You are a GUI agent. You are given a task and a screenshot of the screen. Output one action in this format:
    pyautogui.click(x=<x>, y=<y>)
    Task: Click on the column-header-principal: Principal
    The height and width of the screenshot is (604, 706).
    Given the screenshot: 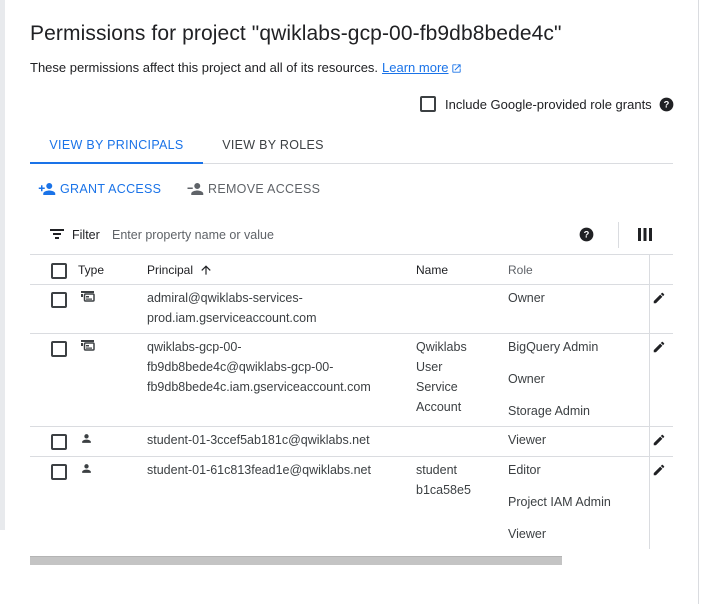 What is the action you would take?
    pyautogui.click(x=180, y=270)
    